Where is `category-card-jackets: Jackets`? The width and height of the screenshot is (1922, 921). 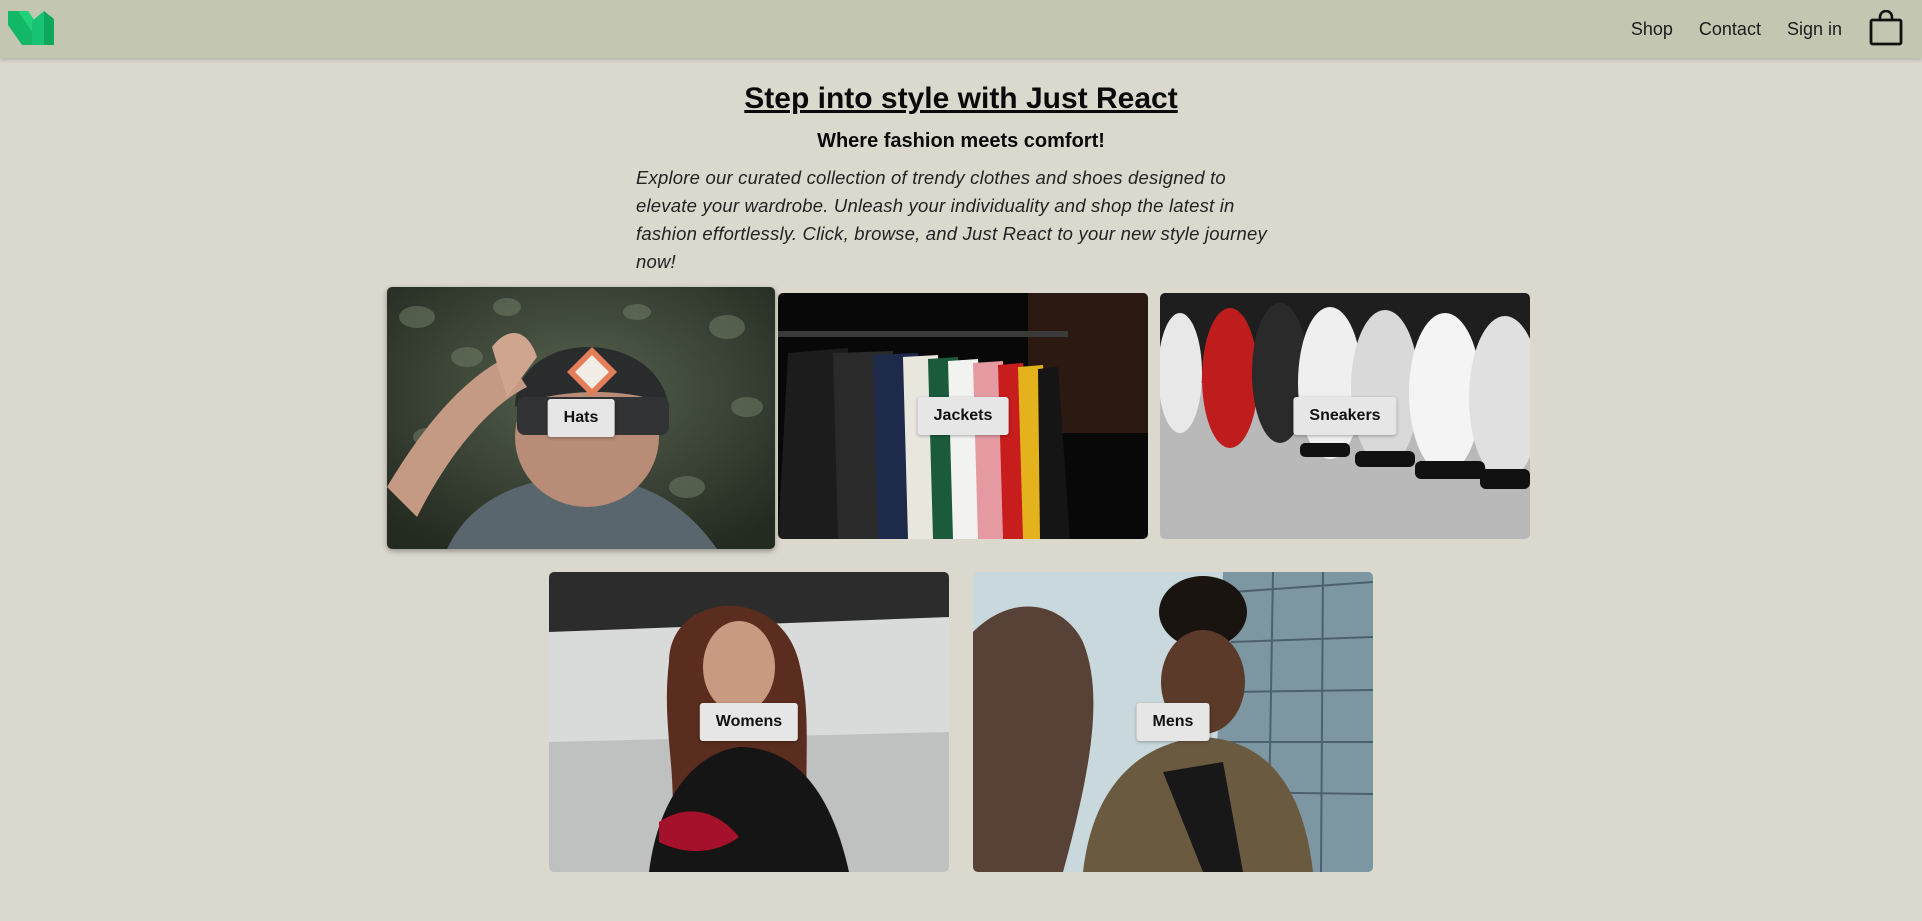 category-card-jackets: Jackets is located at coordinates (963, 416).